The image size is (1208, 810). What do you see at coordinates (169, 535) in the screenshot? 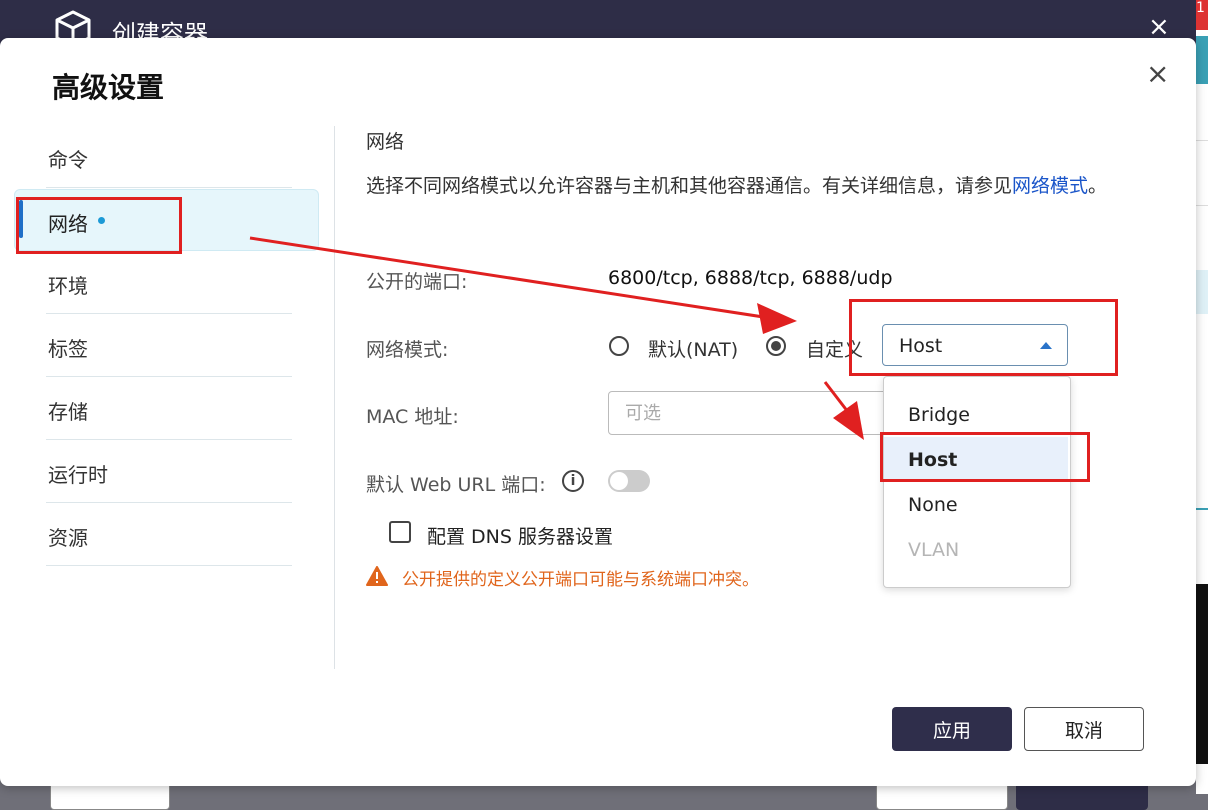
I see `sidebar-item-resources: 资源` at bounding box center [169, 535].